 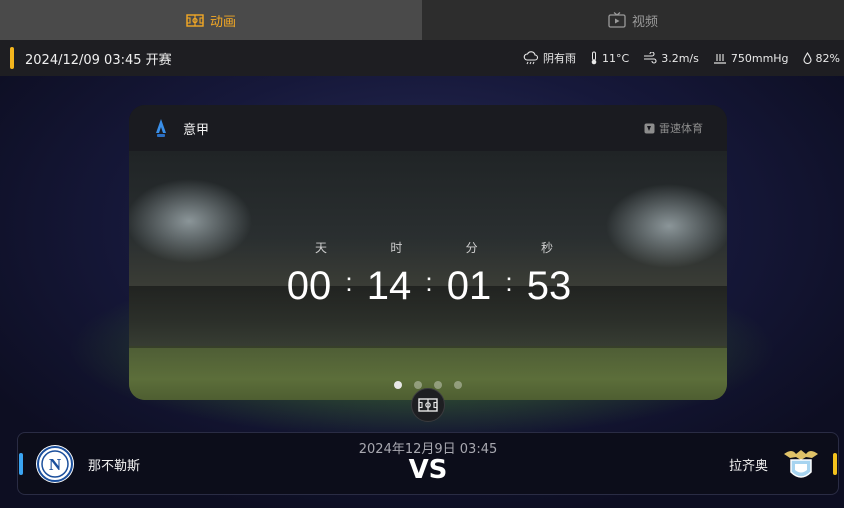 What do you see at coordinates (549, 286) in the screenshot?
I see `countdown-seconds: 53` at bounding box center [549, 286].